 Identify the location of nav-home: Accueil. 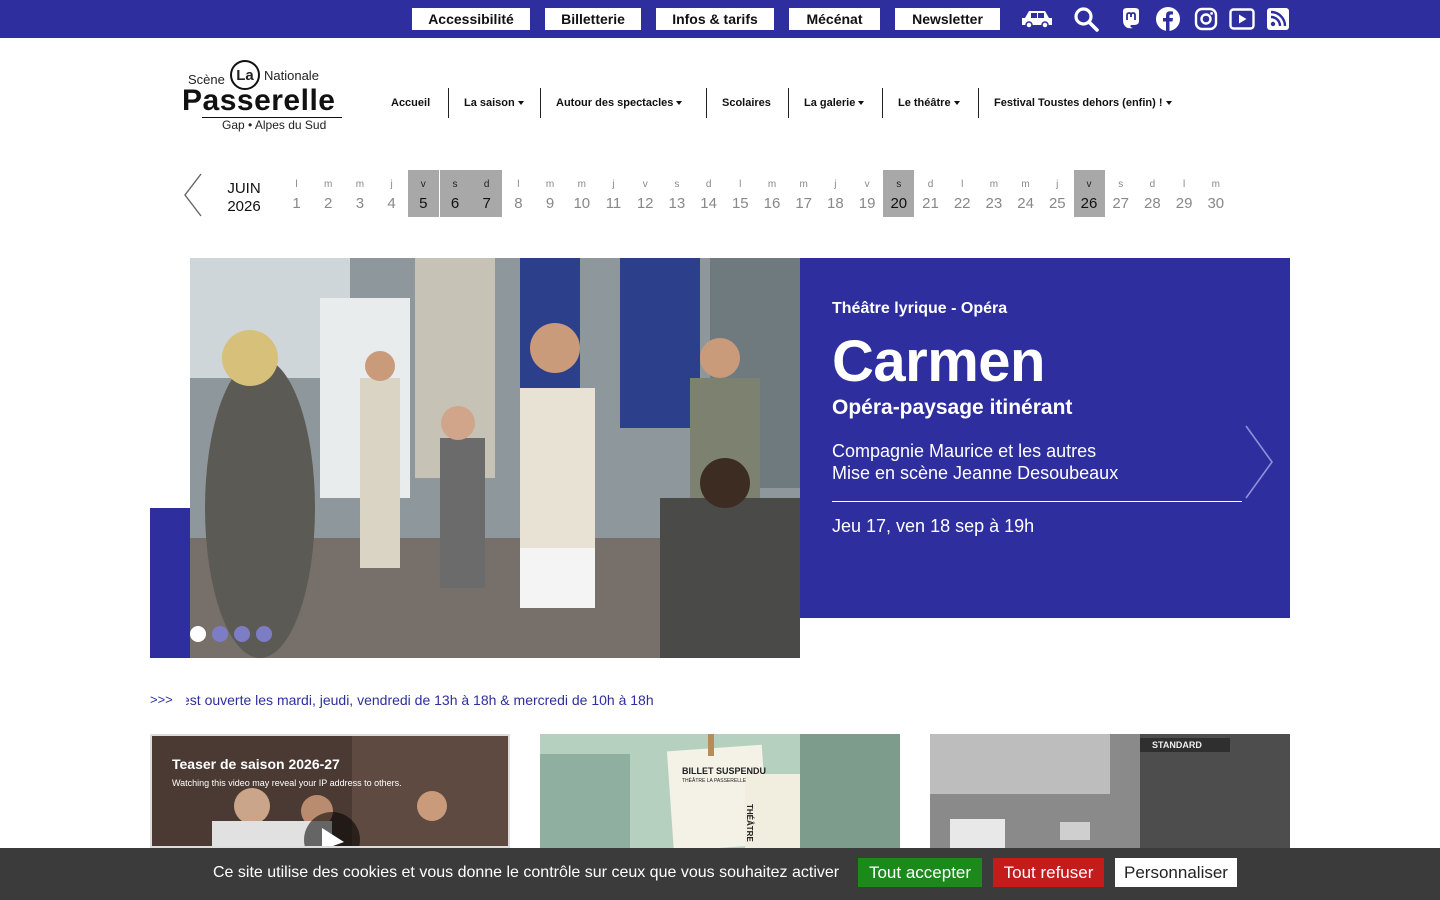
(410, 103).